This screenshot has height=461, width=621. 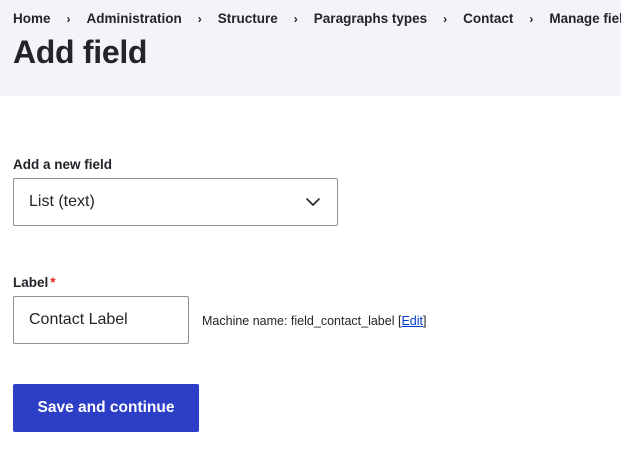 What do you see at coordinates (425, 321) in the screenshot?
I see `machine-name-bracket-close: ]` at bounding box center [425, 321].